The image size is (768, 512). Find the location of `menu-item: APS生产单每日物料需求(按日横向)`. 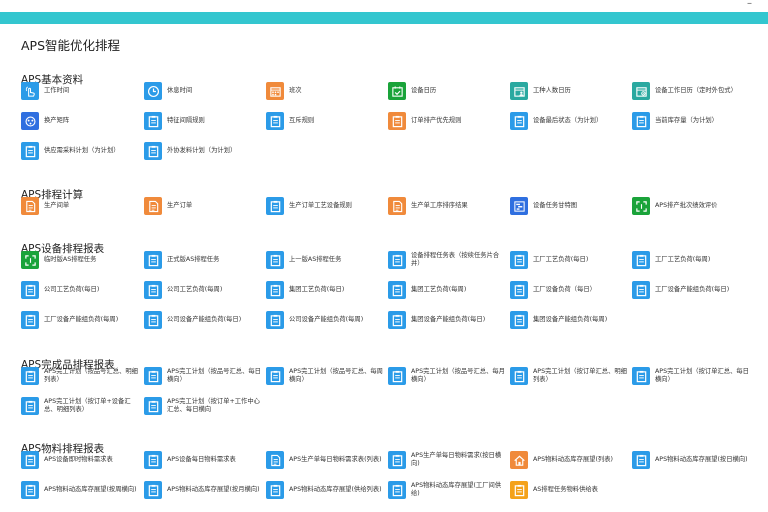

menu-item: APS生产单每日物料需求(按日横向) is located at coordinates (446, 460).